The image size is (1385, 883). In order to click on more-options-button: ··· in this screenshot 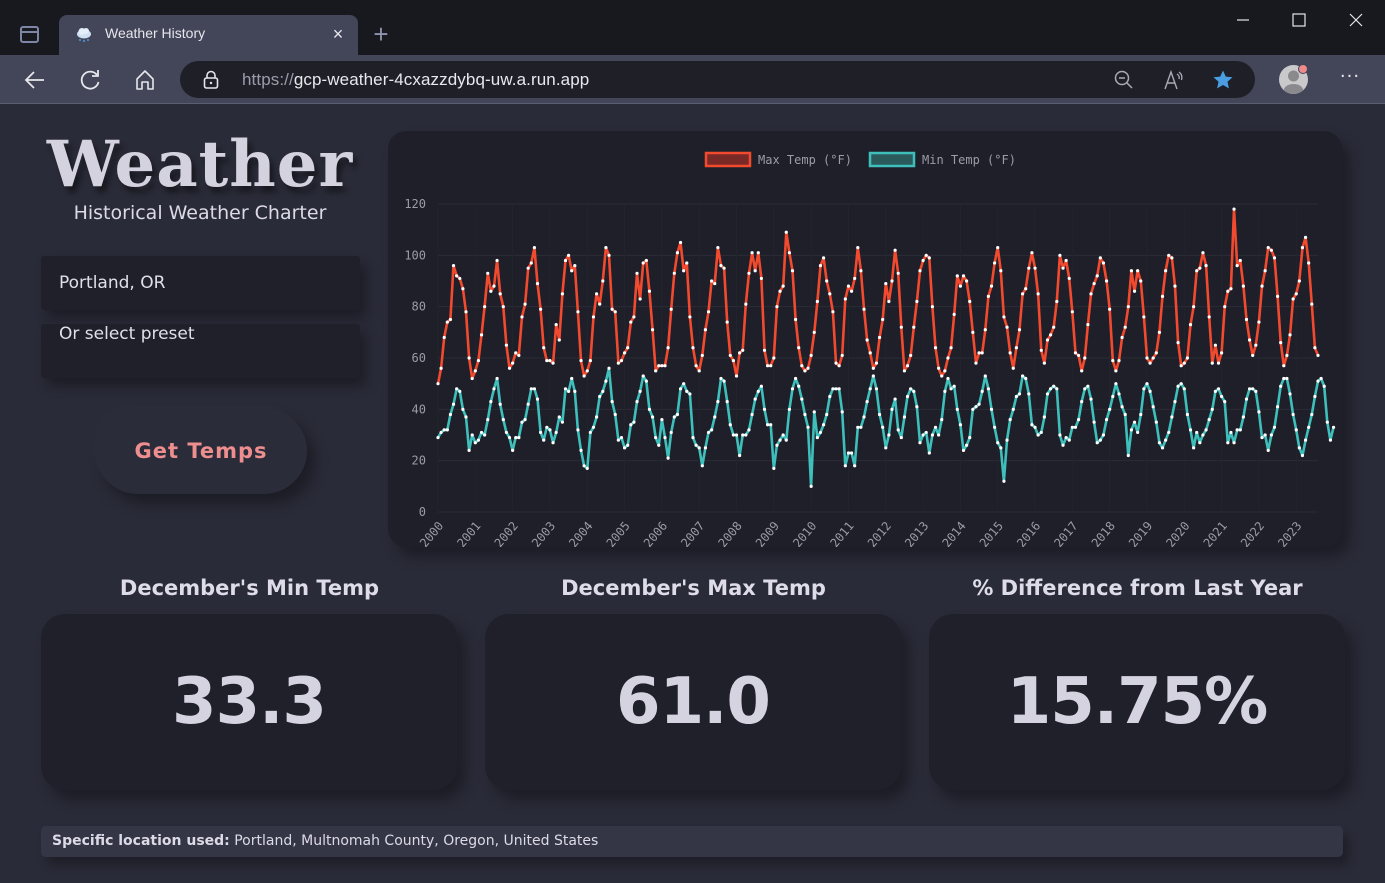, I will do `click(1350, 79)`.